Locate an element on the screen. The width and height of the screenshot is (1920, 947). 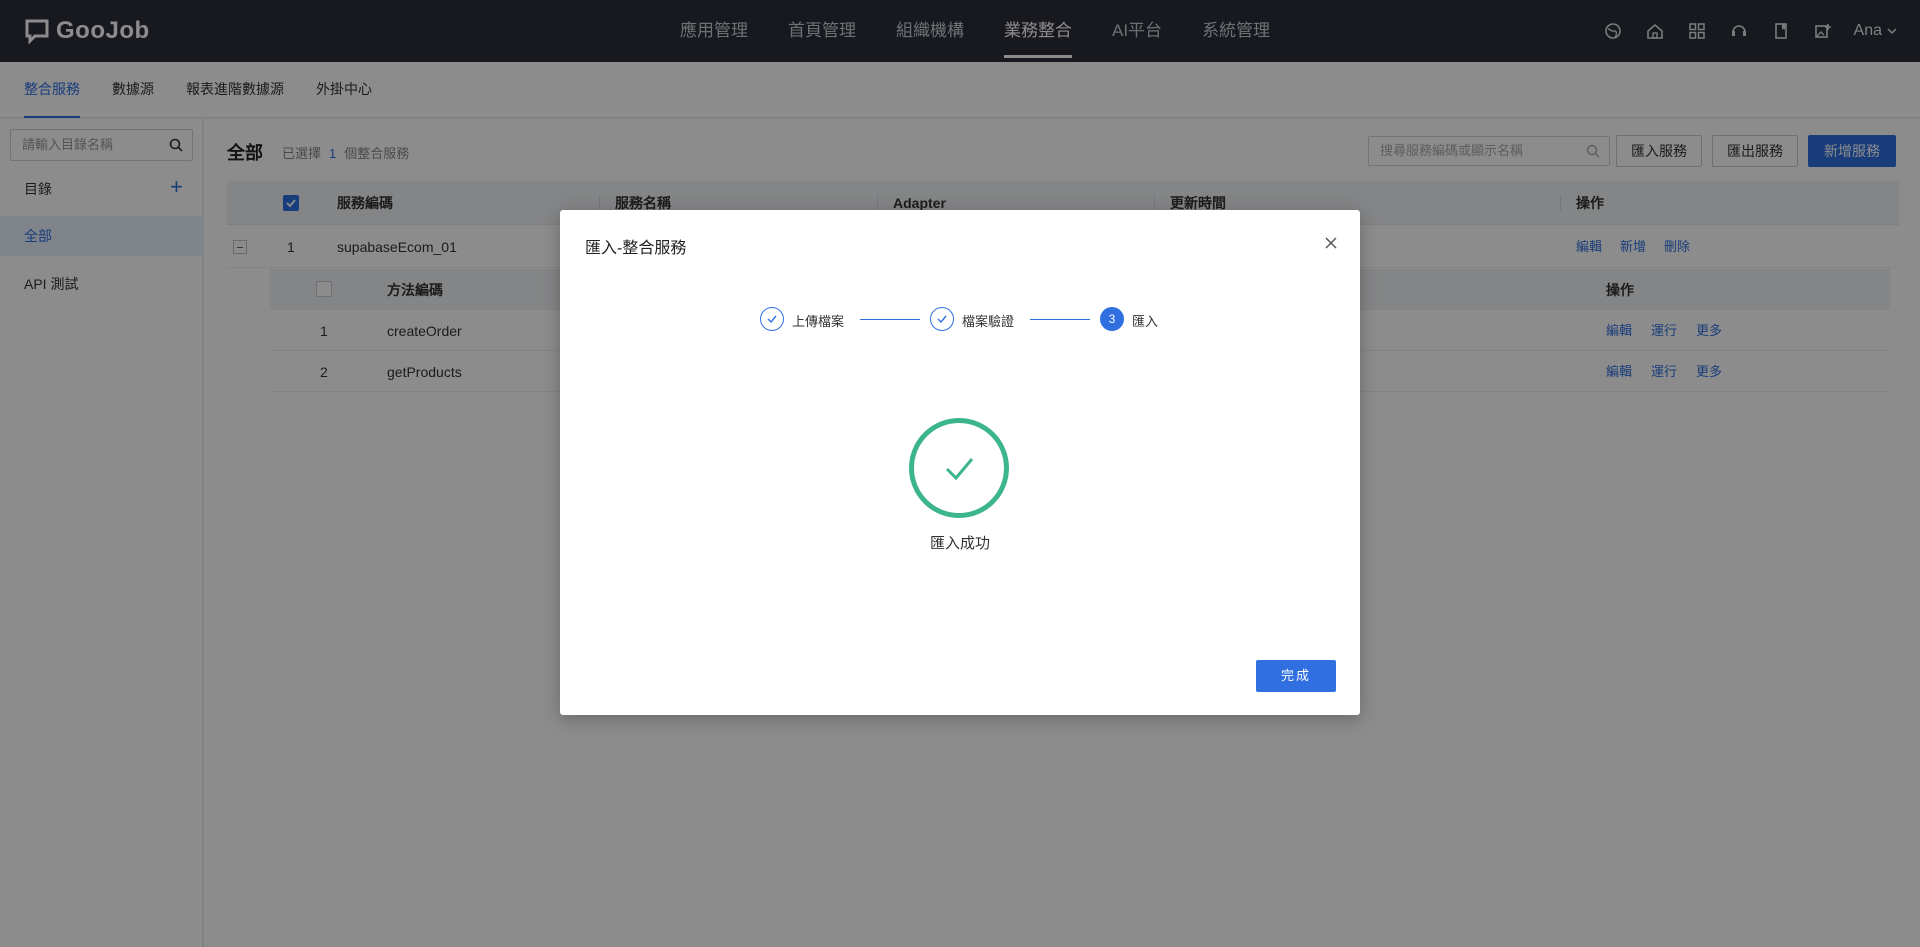
success-icon is located at coordinates (959, 468).